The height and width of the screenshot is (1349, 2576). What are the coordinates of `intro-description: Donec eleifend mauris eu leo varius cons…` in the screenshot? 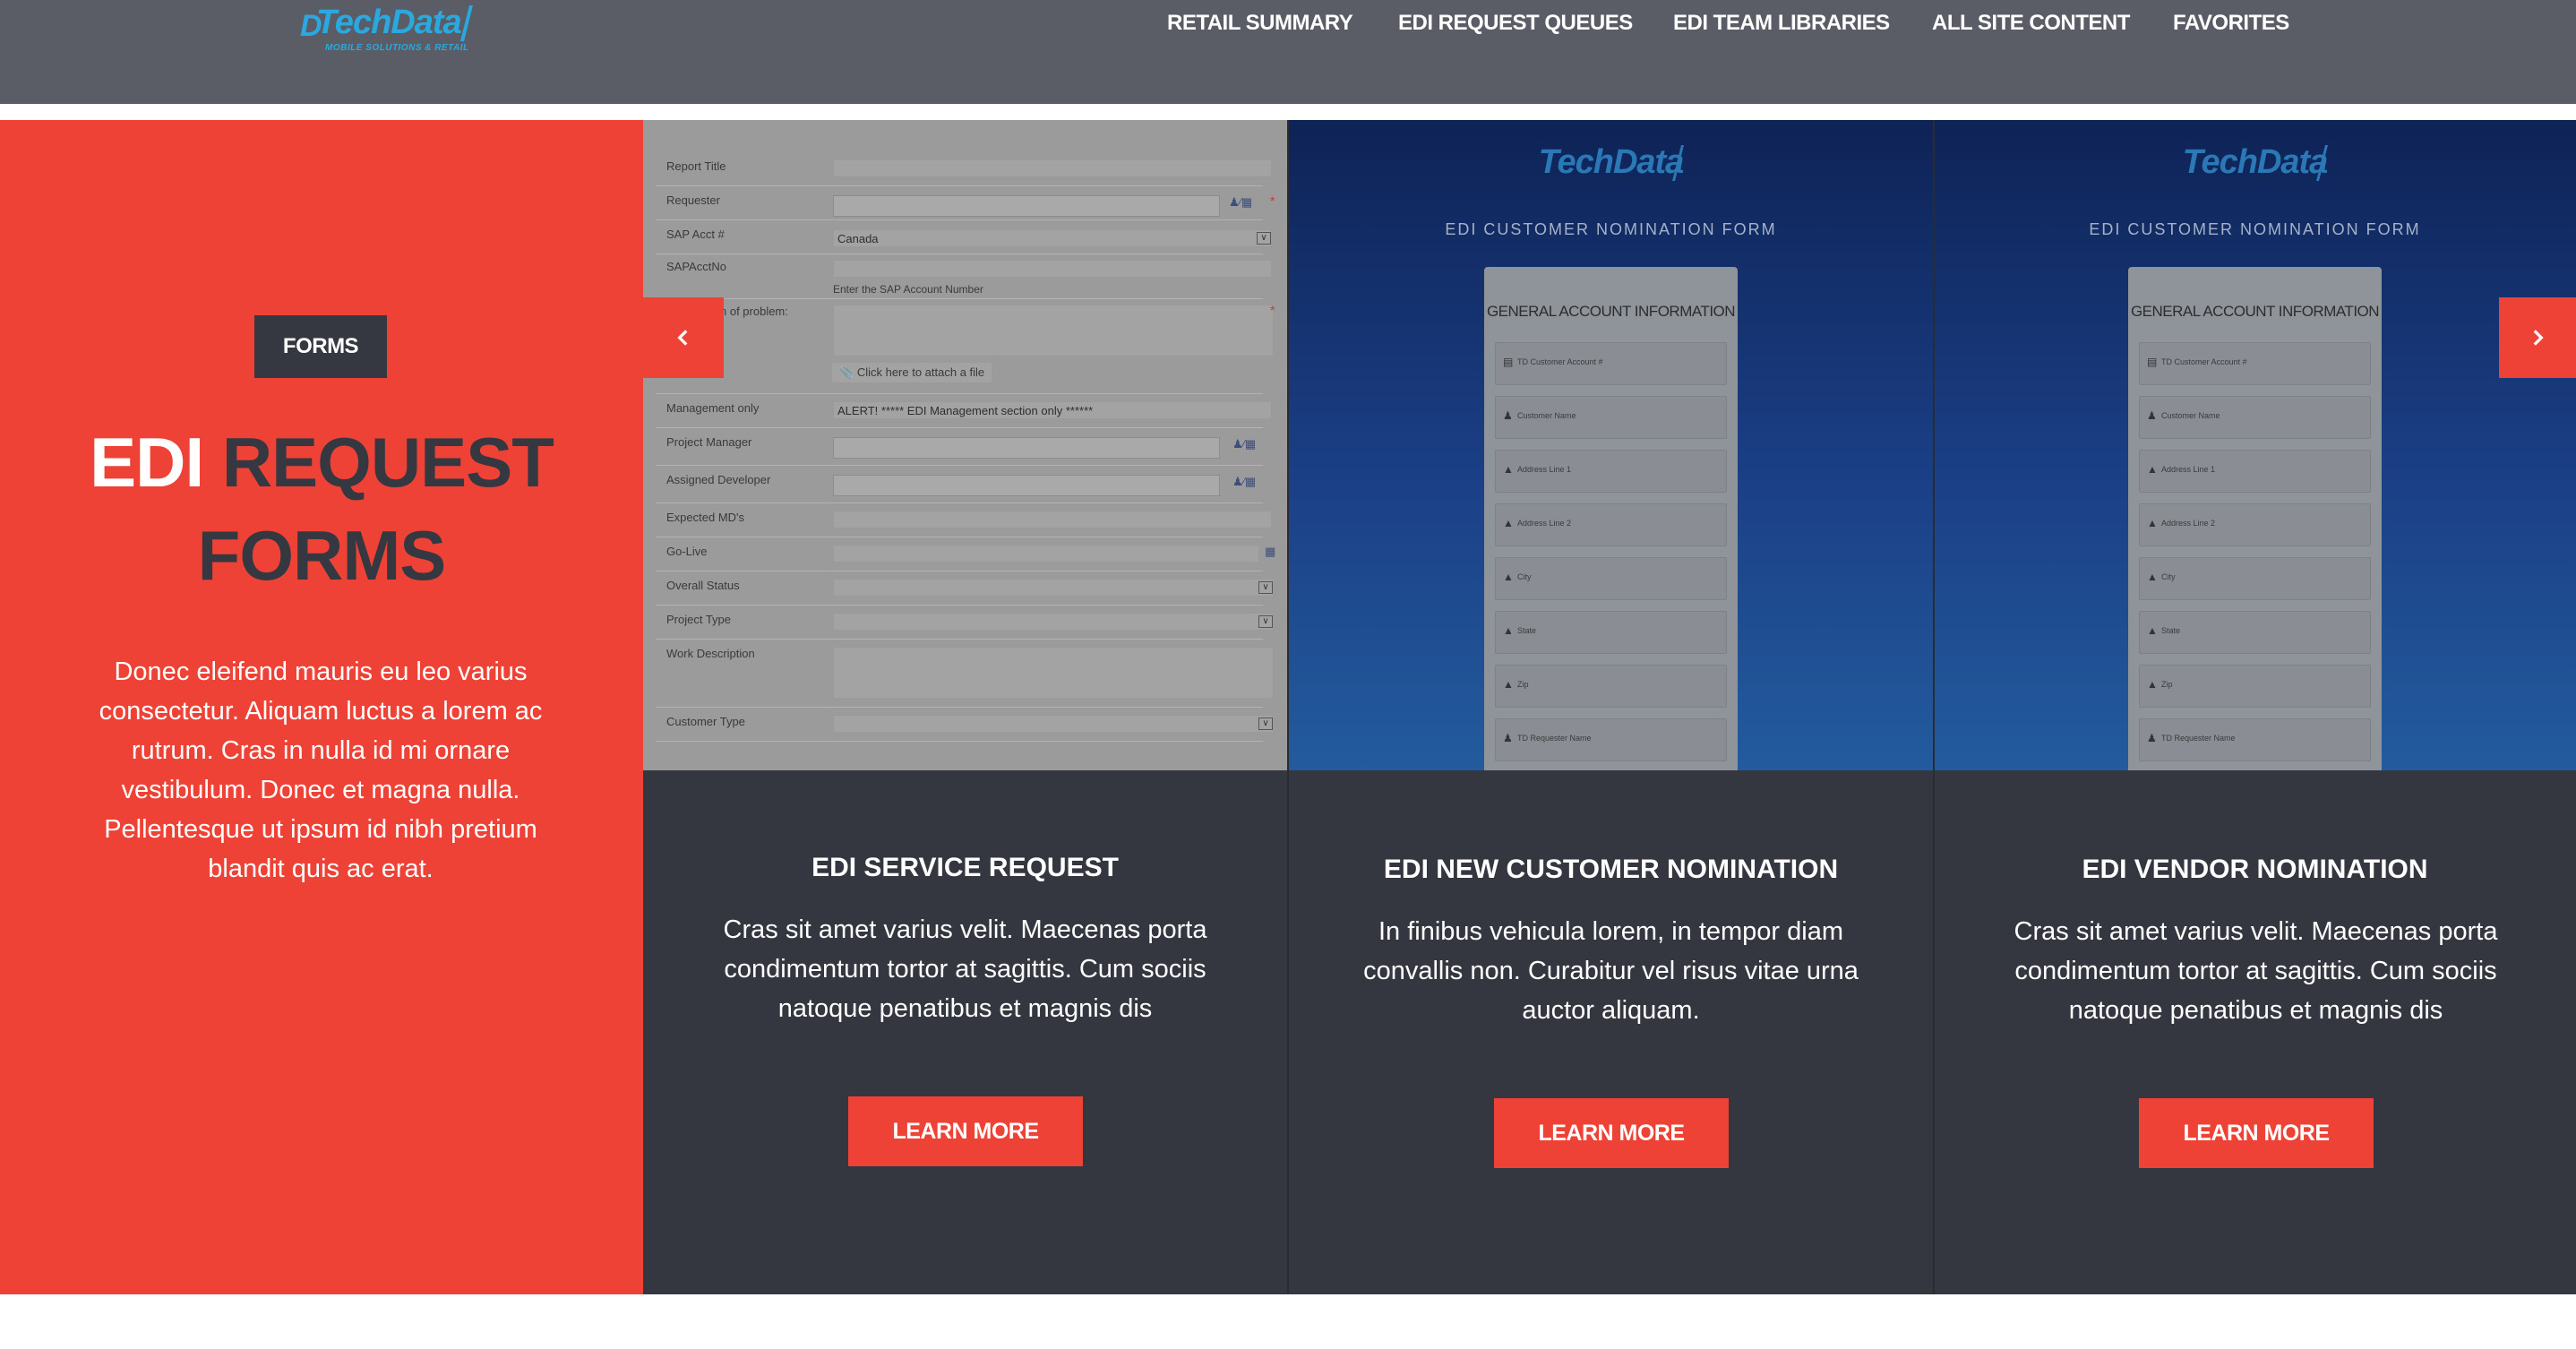 It's located at (321, 770).